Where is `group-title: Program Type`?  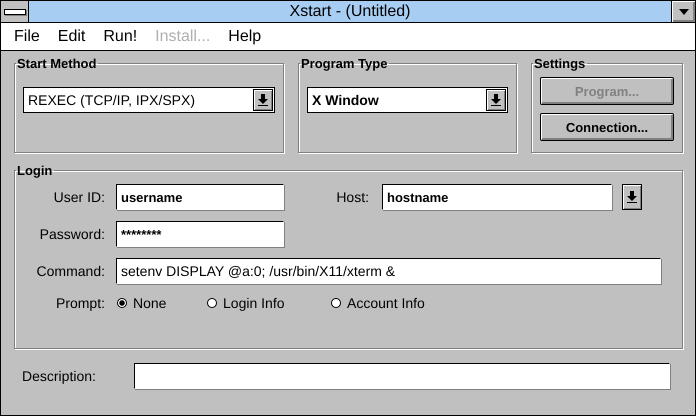
group-title: Program Type is located at coordinates (344, 63).